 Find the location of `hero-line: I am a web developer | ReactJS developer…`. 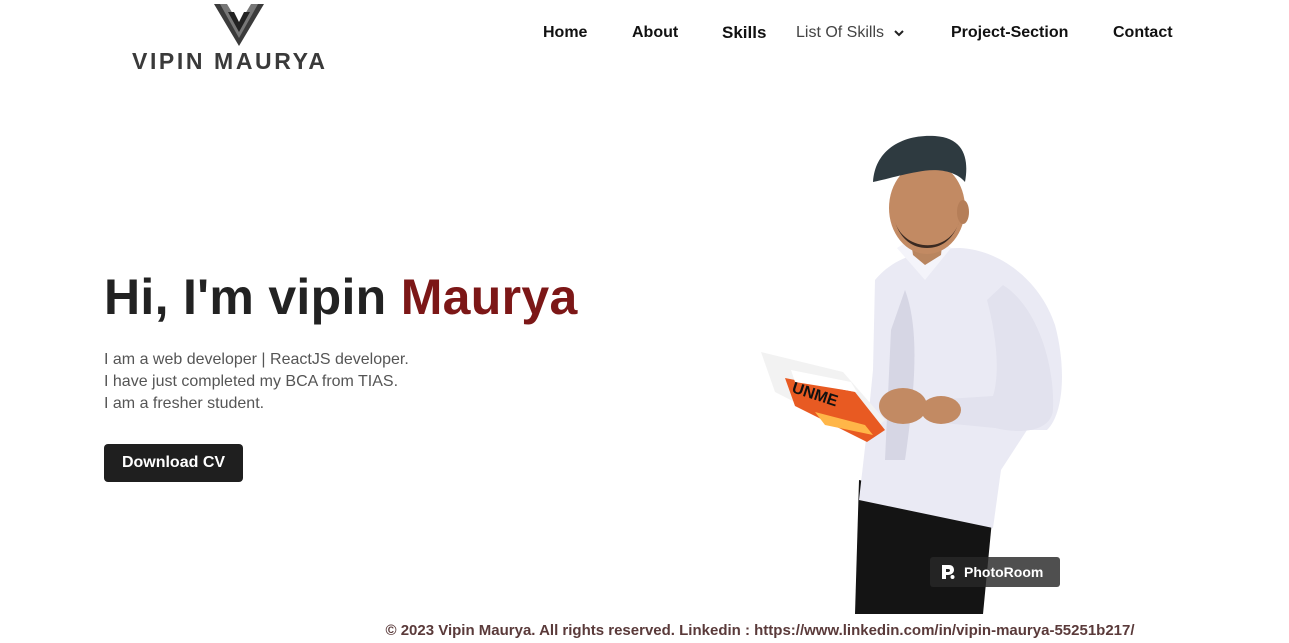

hero-line: I am a web developer | ReactJS developer… is located at coordinates (256, 359).